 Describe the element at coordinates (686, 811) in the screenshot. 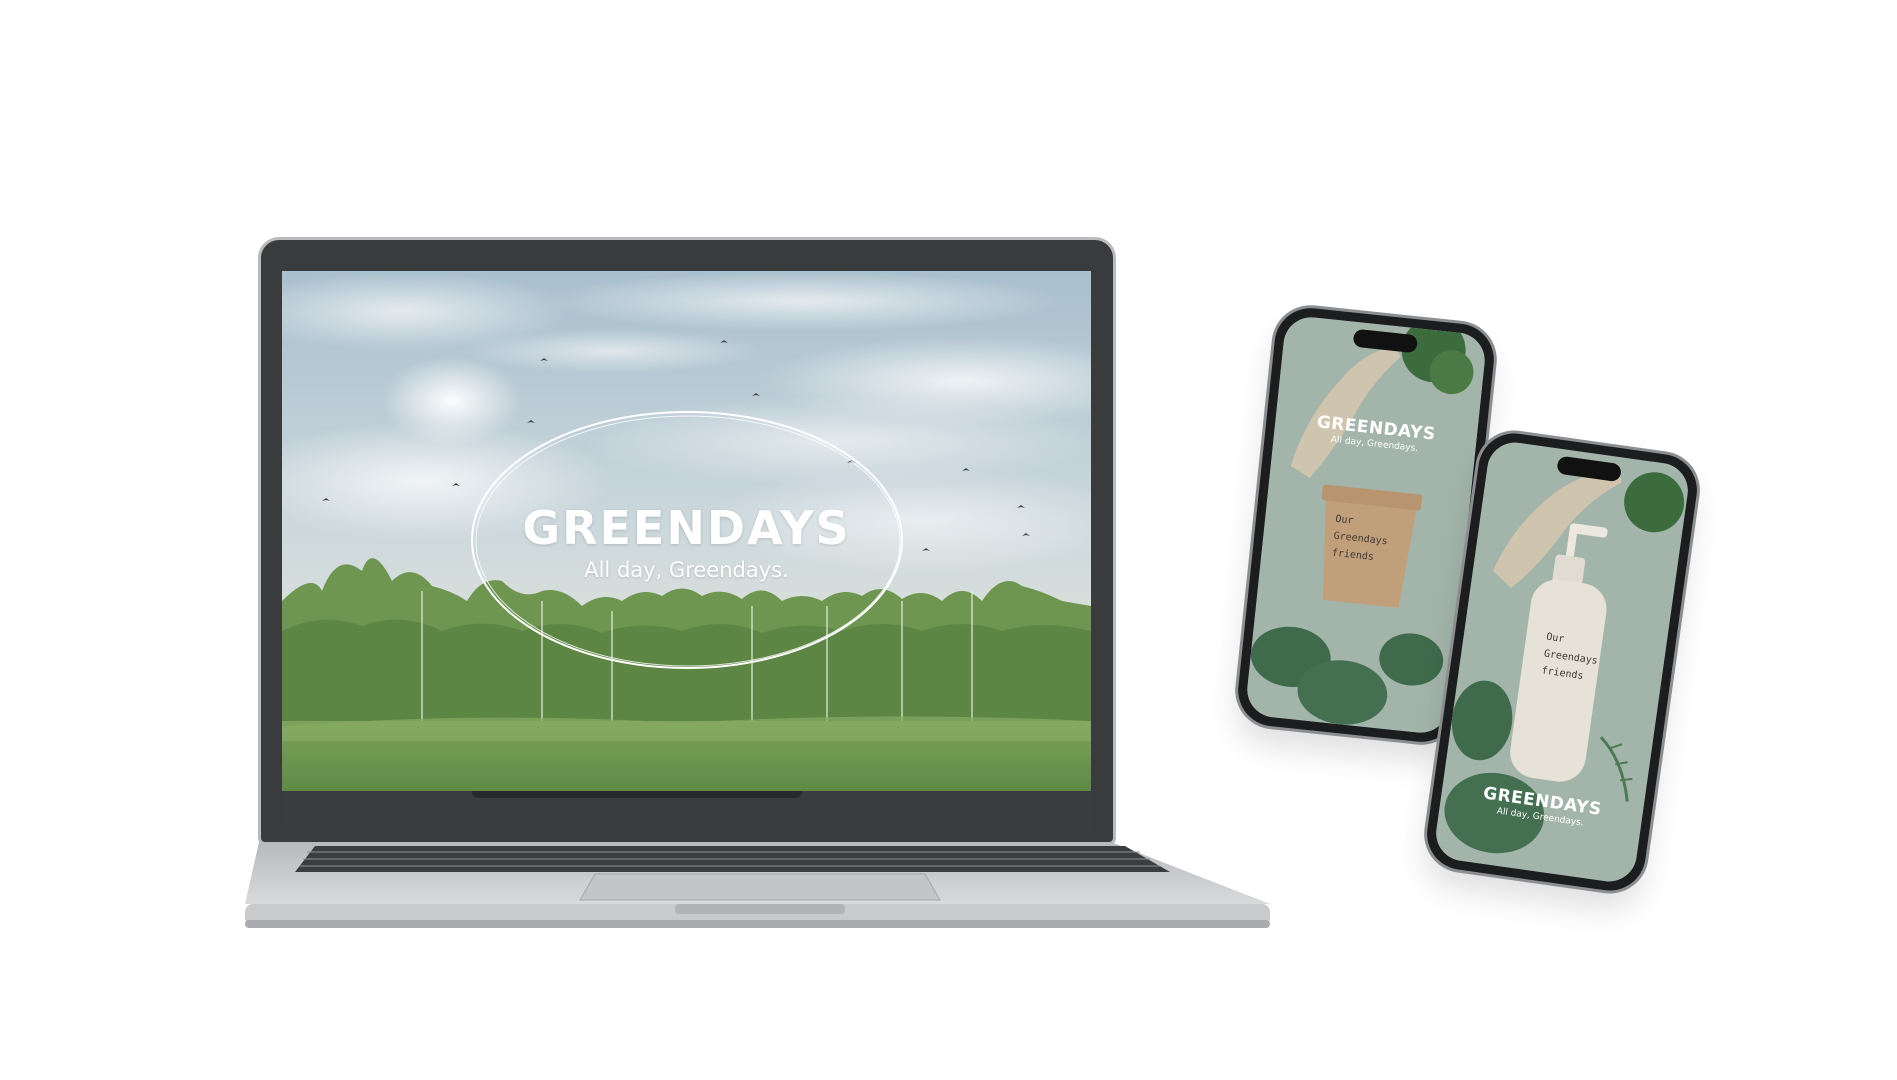

I see `laptop-bezel-chin` at that location.